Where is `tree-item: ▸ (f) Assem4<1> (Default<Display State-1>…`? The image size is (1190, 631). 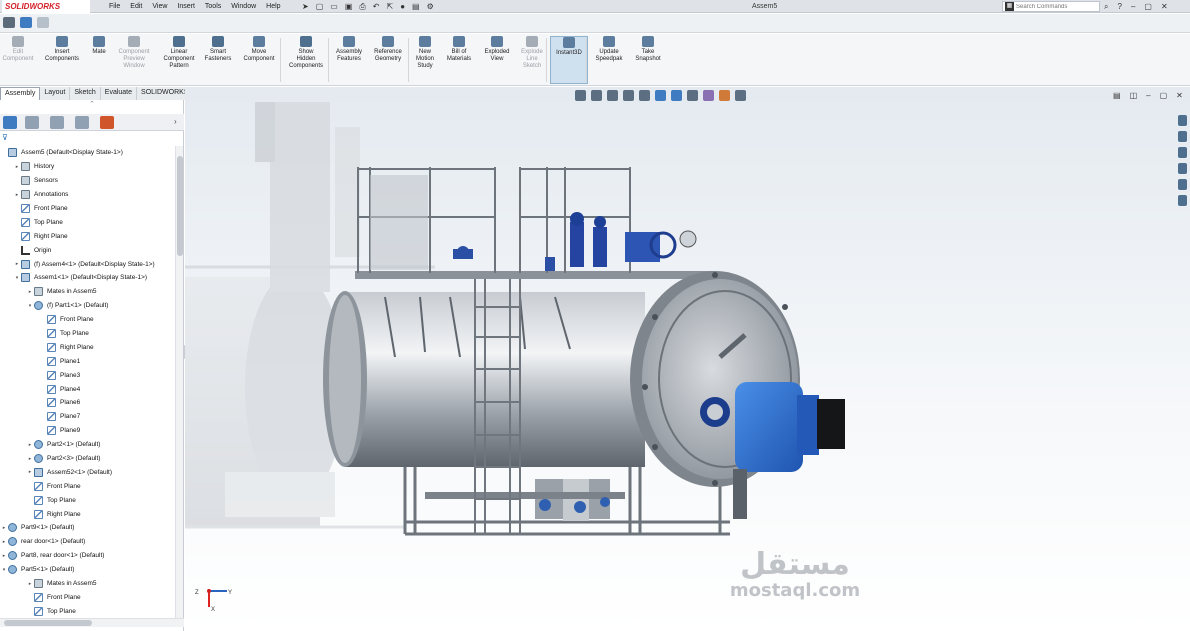
tree-item: ▸ (f) Assem4<1> (Default<Display State-1>… is located at coordinates (87, 264).